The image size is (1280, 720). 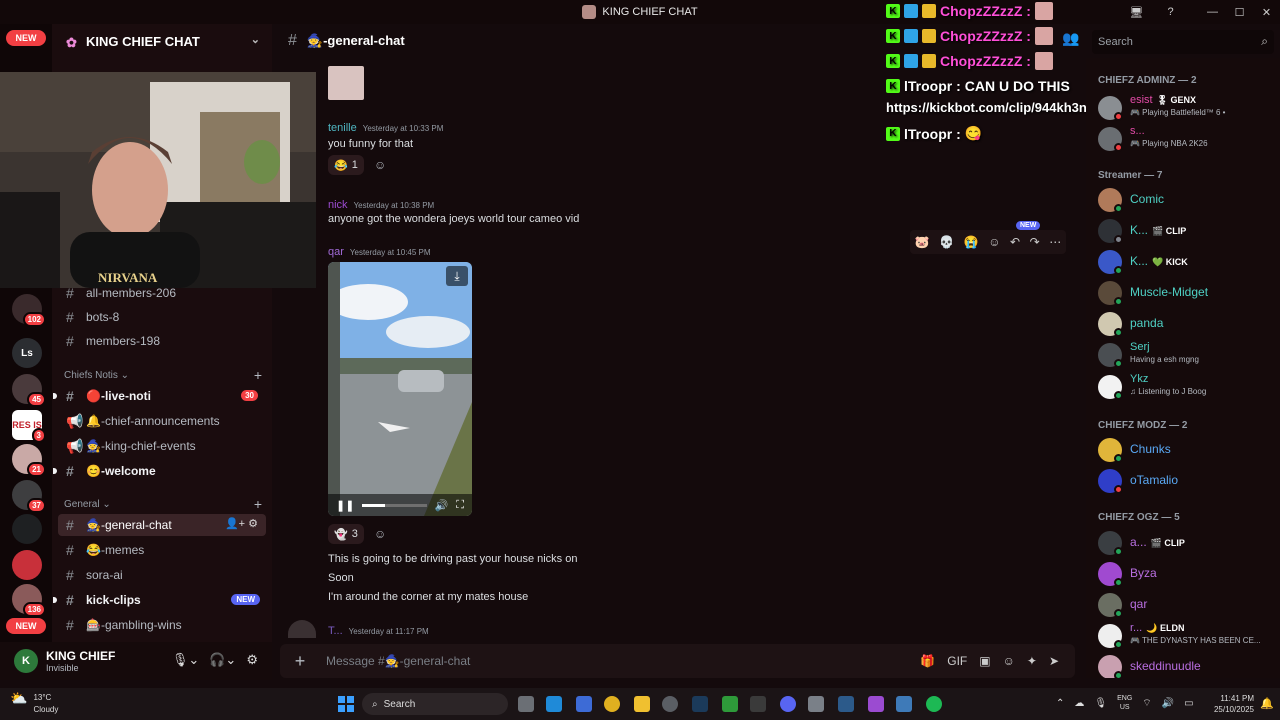 What do you see at coordinates (1188, 450) in the screenshot?
I see `member-row: Chunks` at bounding box center [1188, 450].